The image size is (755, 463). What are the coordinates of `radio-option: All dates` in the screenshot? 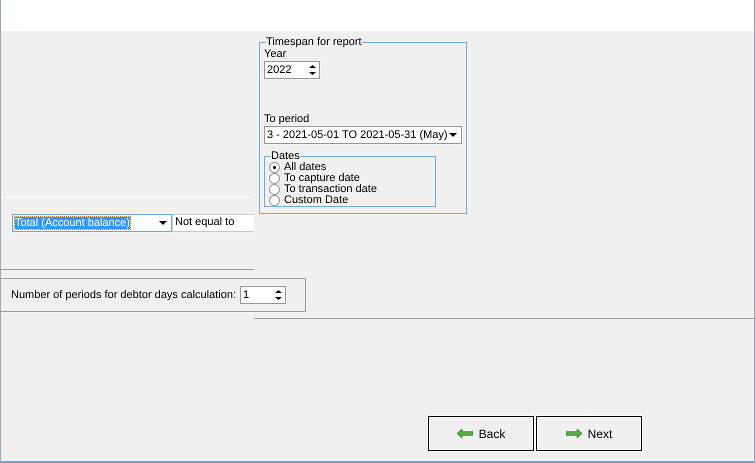 It's located at (352, 167).